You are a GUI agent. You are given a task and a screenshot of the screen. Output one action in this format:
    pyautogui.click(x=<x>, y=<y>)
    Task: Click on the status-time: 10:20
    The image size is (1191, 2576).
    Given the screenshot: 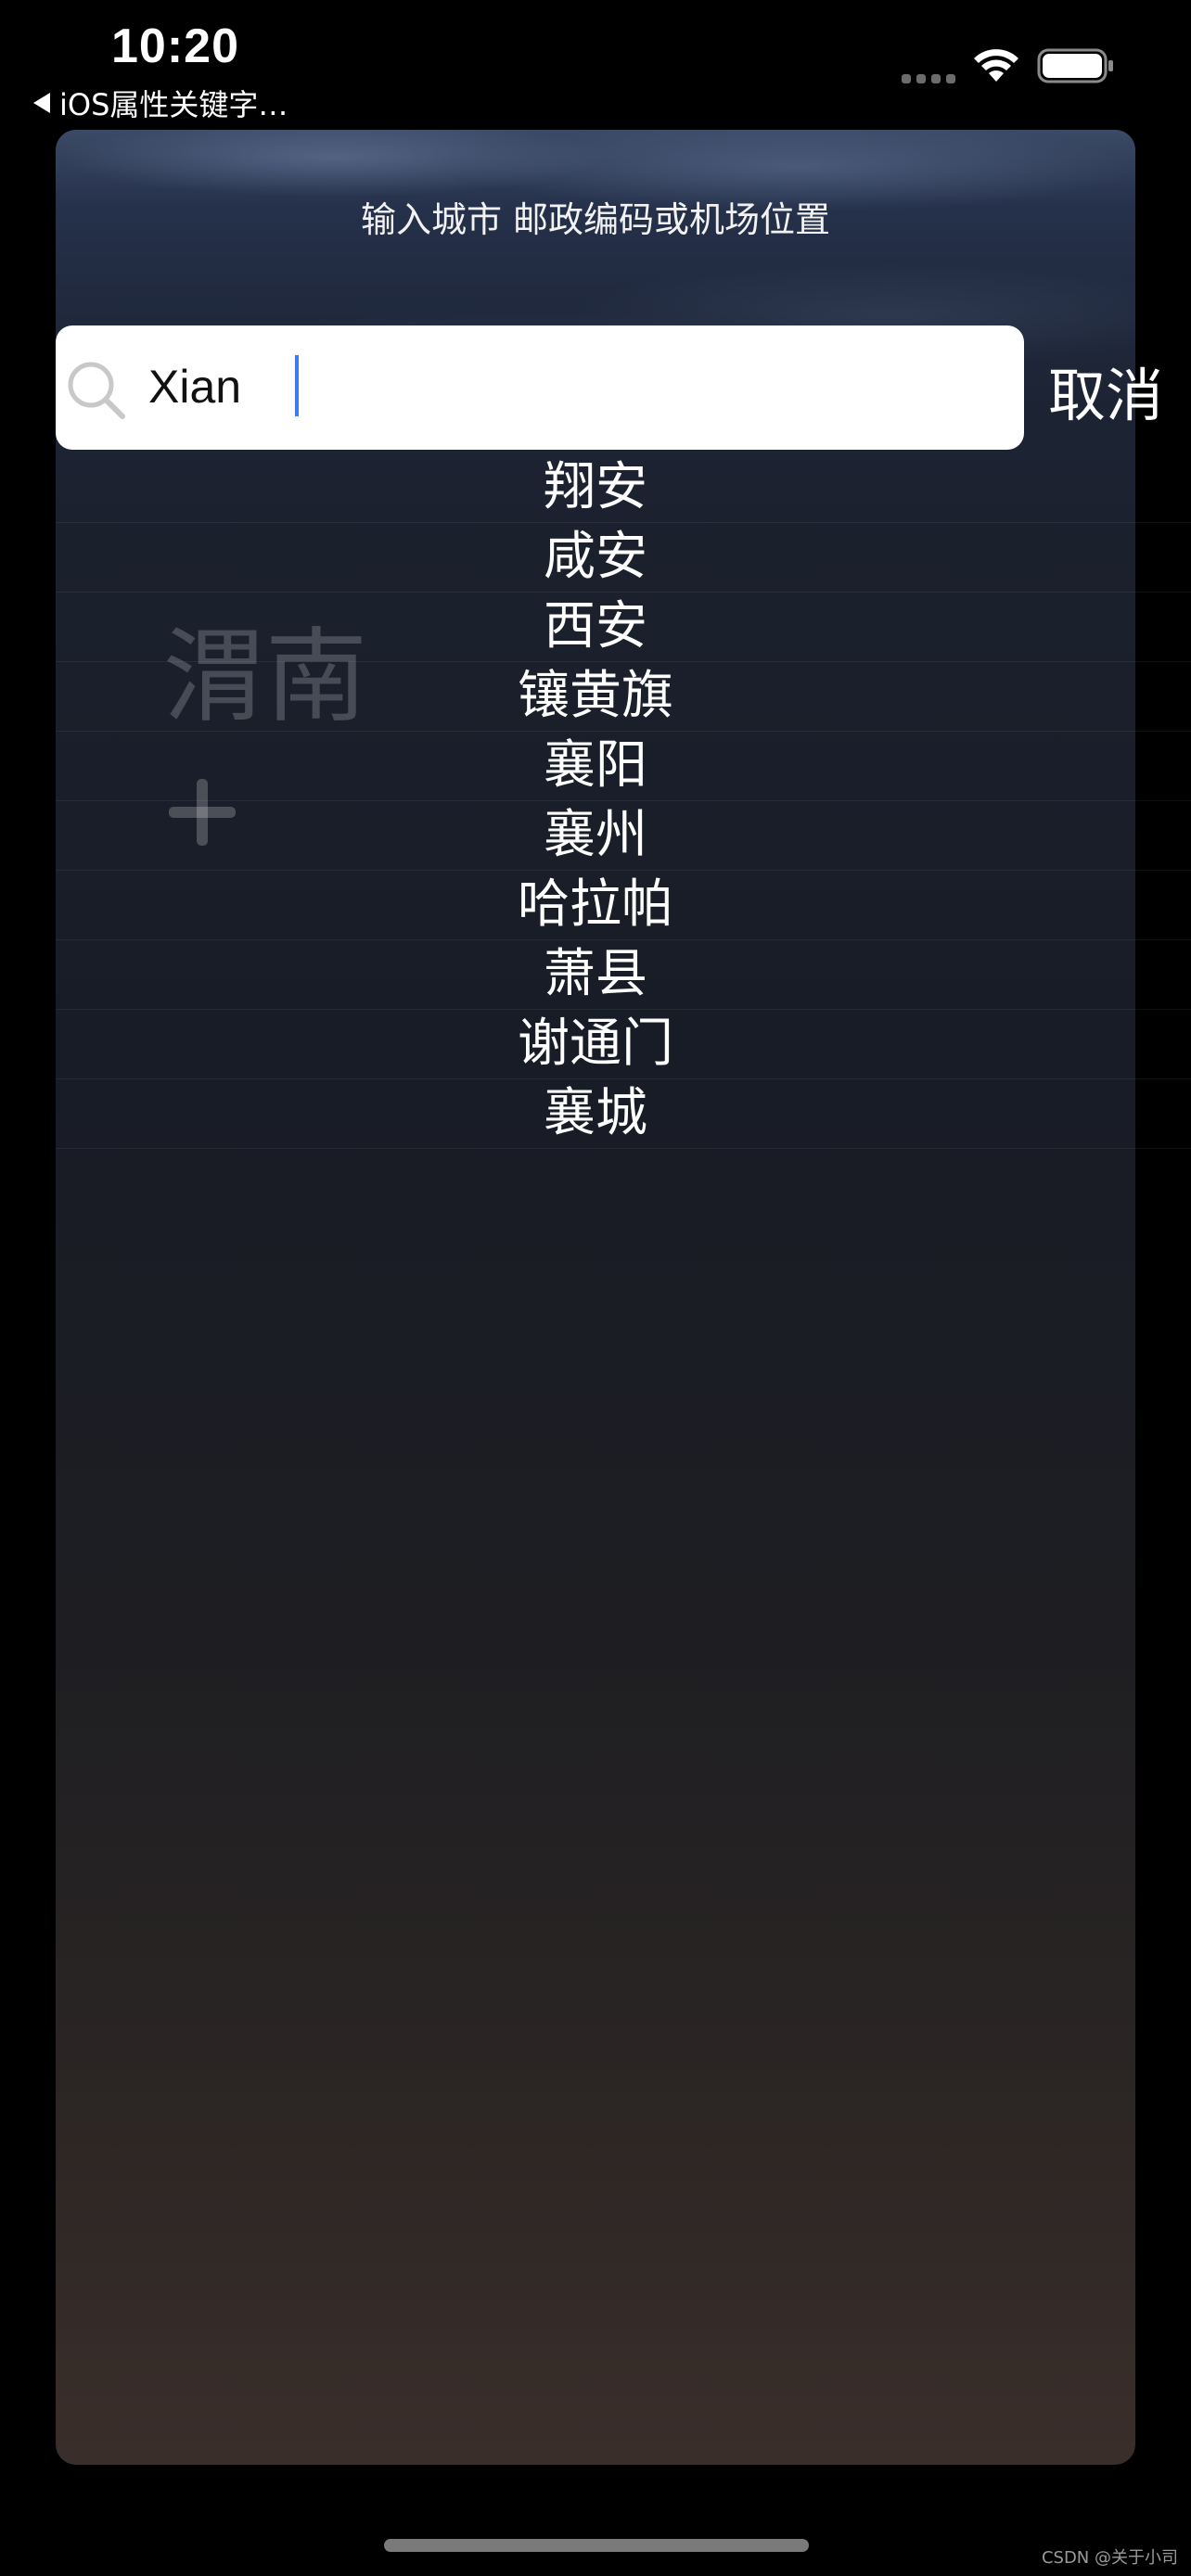 What is the action you would take?
    pyautogui.click(x=175, y=46)
    